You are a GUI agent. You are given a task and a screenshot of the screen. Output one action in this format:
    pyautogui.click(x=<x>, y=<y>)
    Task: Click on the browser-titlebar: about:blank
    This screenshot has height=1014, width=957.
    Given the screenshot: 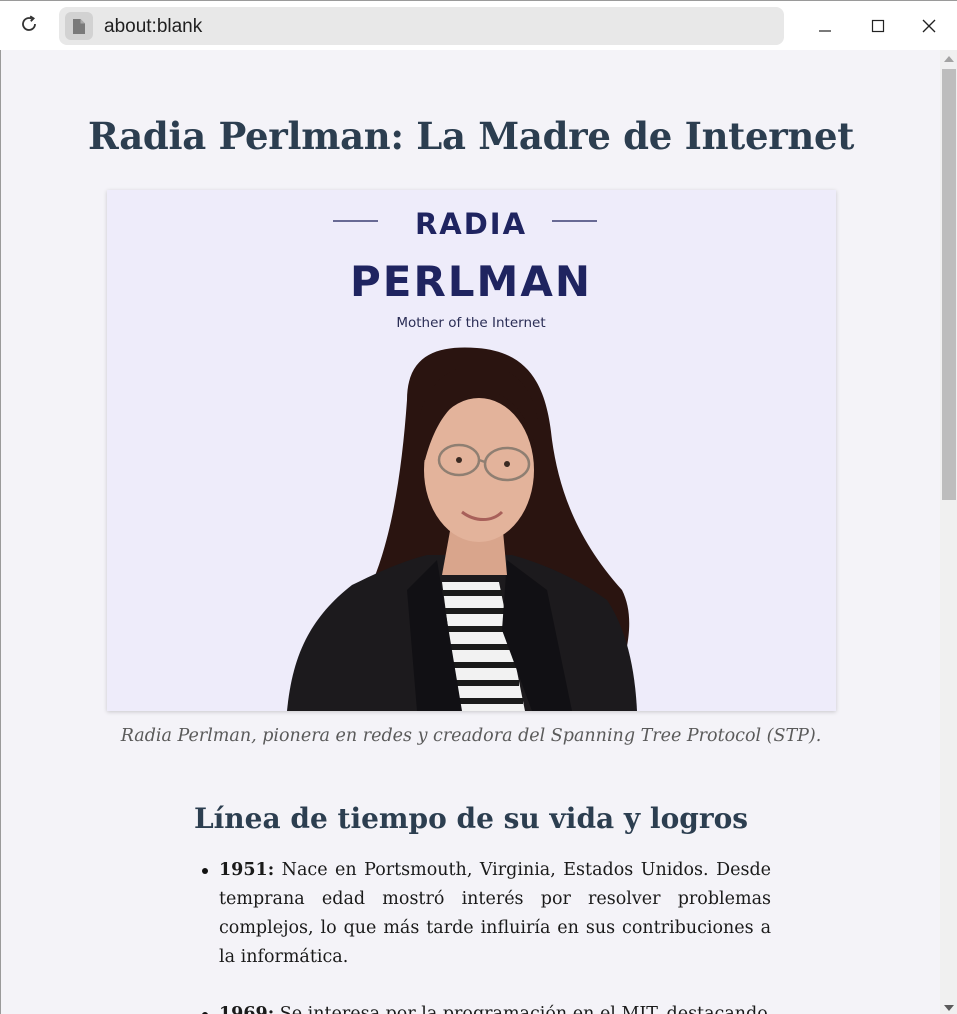 What is the action you would take?
    pyautogui.click(x=478, y=25)
    